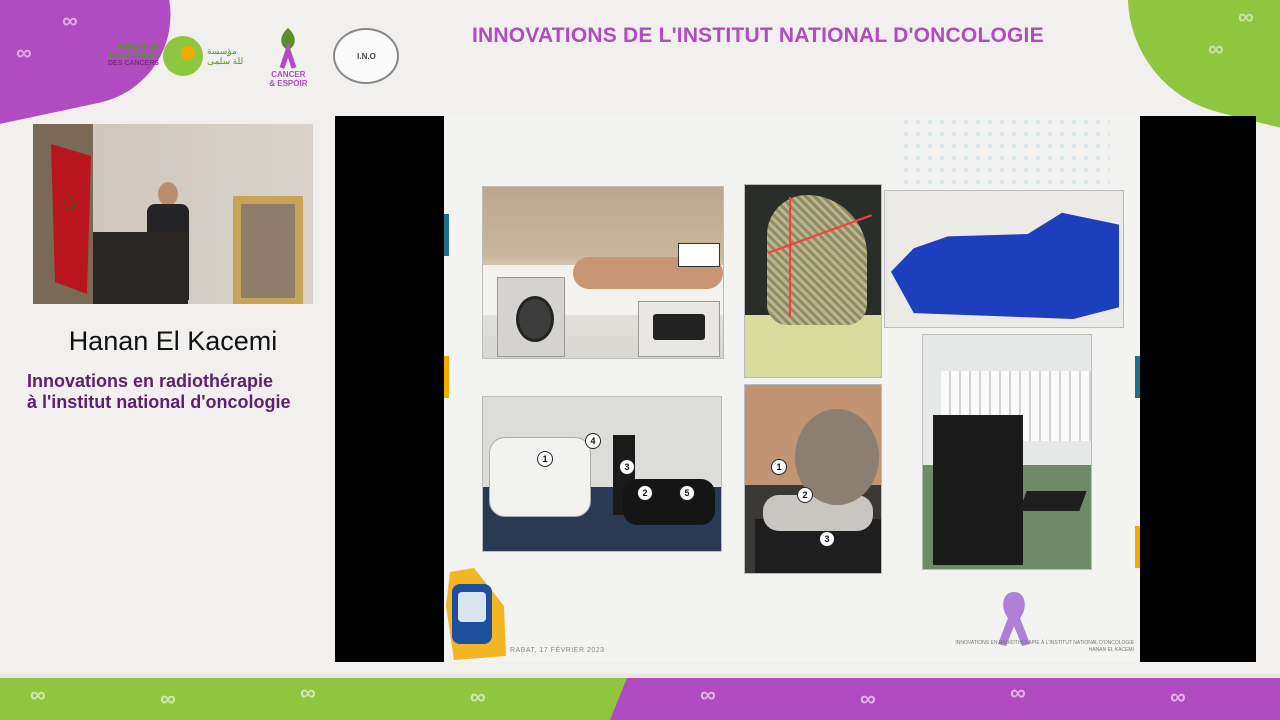 The image size is (1280, 720). Describe the element at coordinates (134, 55) in the screenshot. I see `logo-text: LALLA SALMA` at that location.